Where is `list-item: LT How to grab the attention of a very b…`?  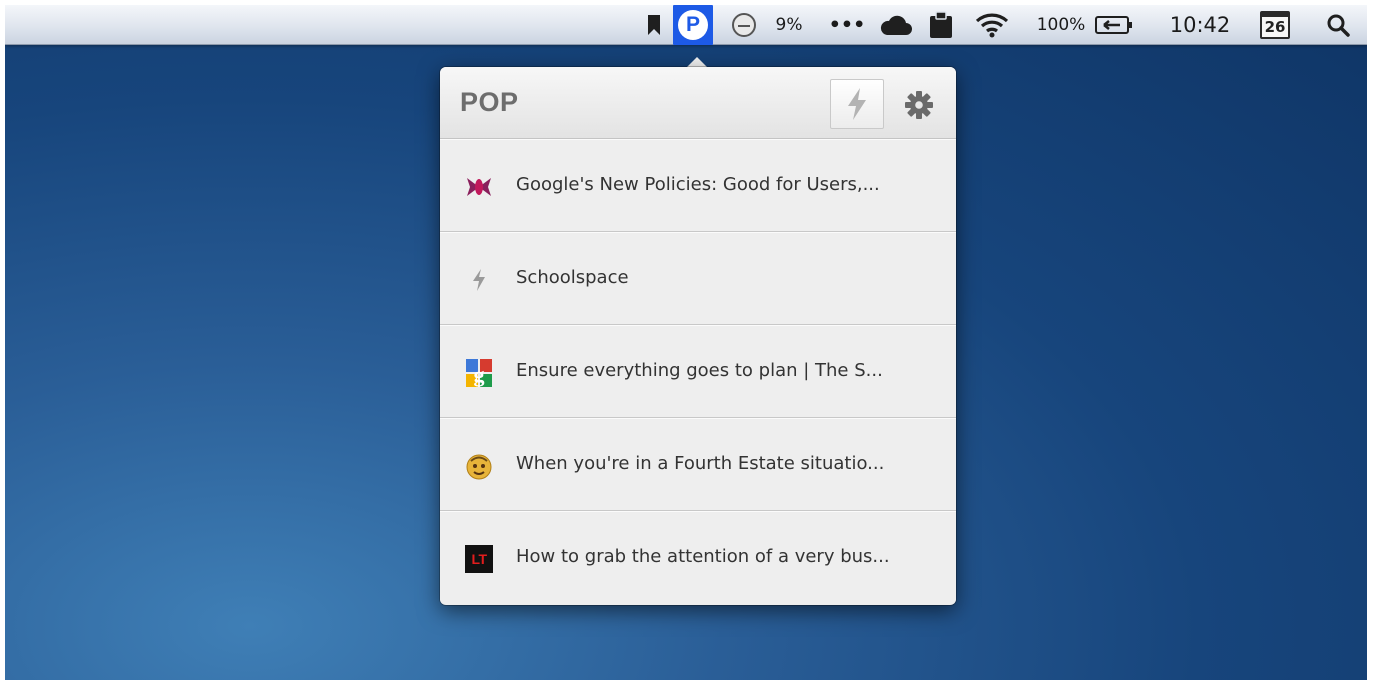
list-item: LT How to grab the attention of a very b… is located at coordinates (698, 557).